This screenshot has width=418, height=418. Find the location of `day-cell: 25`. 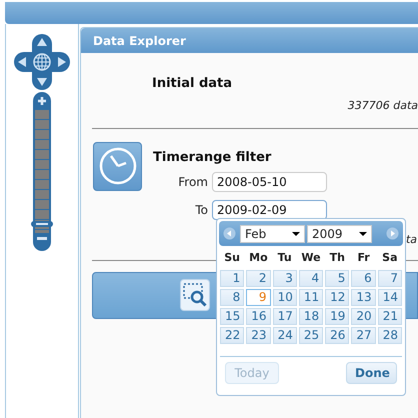

day-cell: 25 is located at coordinates (311, 335).